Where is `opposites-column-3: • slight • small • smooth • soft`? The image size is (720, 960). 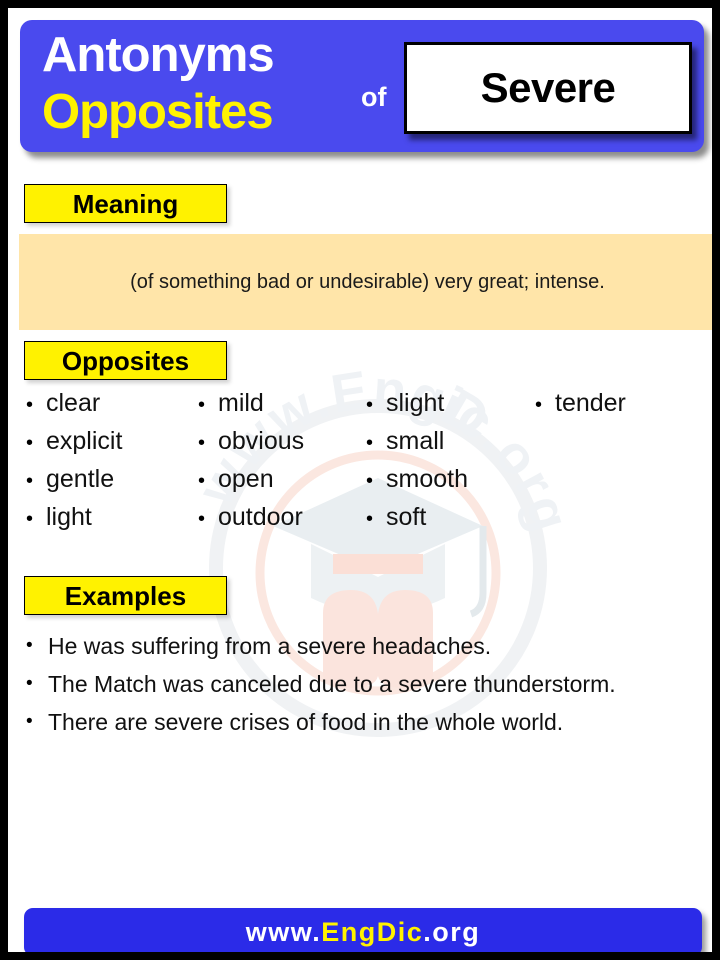 opposites-column-3: • slight • small • smooth • soft is located at coordinates (417, 467).